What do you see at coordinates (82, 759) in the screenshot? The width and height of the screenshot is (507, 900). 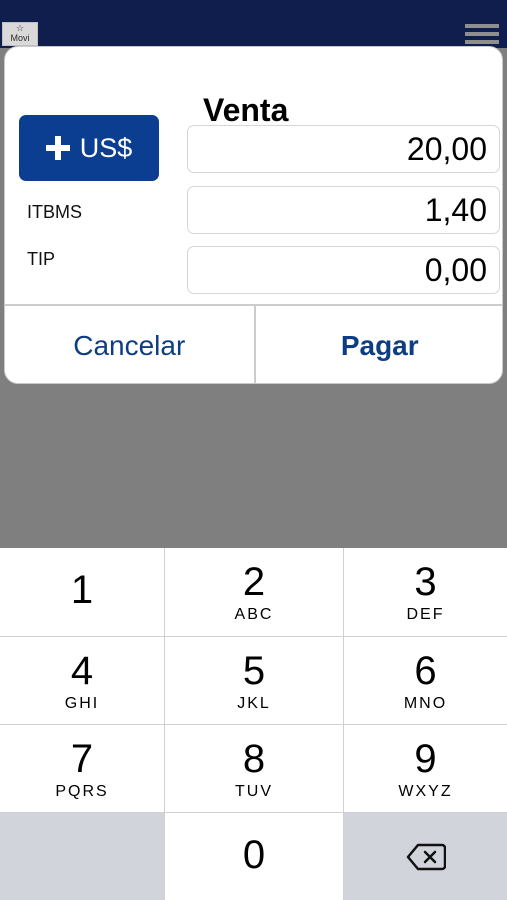 I see `key-7-digit: 7` at bounding box center [82, 759].